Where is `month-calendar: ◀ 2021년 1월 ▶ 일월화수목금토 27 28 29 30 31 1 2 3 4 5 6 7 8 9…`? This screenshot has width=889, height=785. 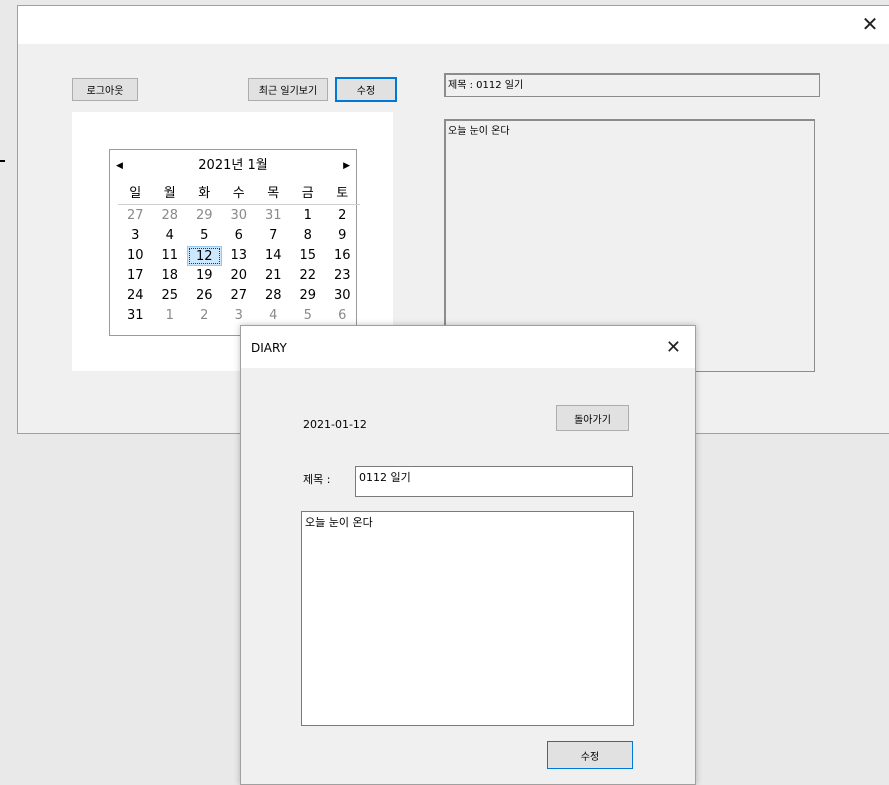
month-calendar: ◀ 2021년 1월 ▶ 일월화수목금토 27 28 29 30 31 1 2 3 4 5 6 7 8 9… is located at coordinates (234, 242).